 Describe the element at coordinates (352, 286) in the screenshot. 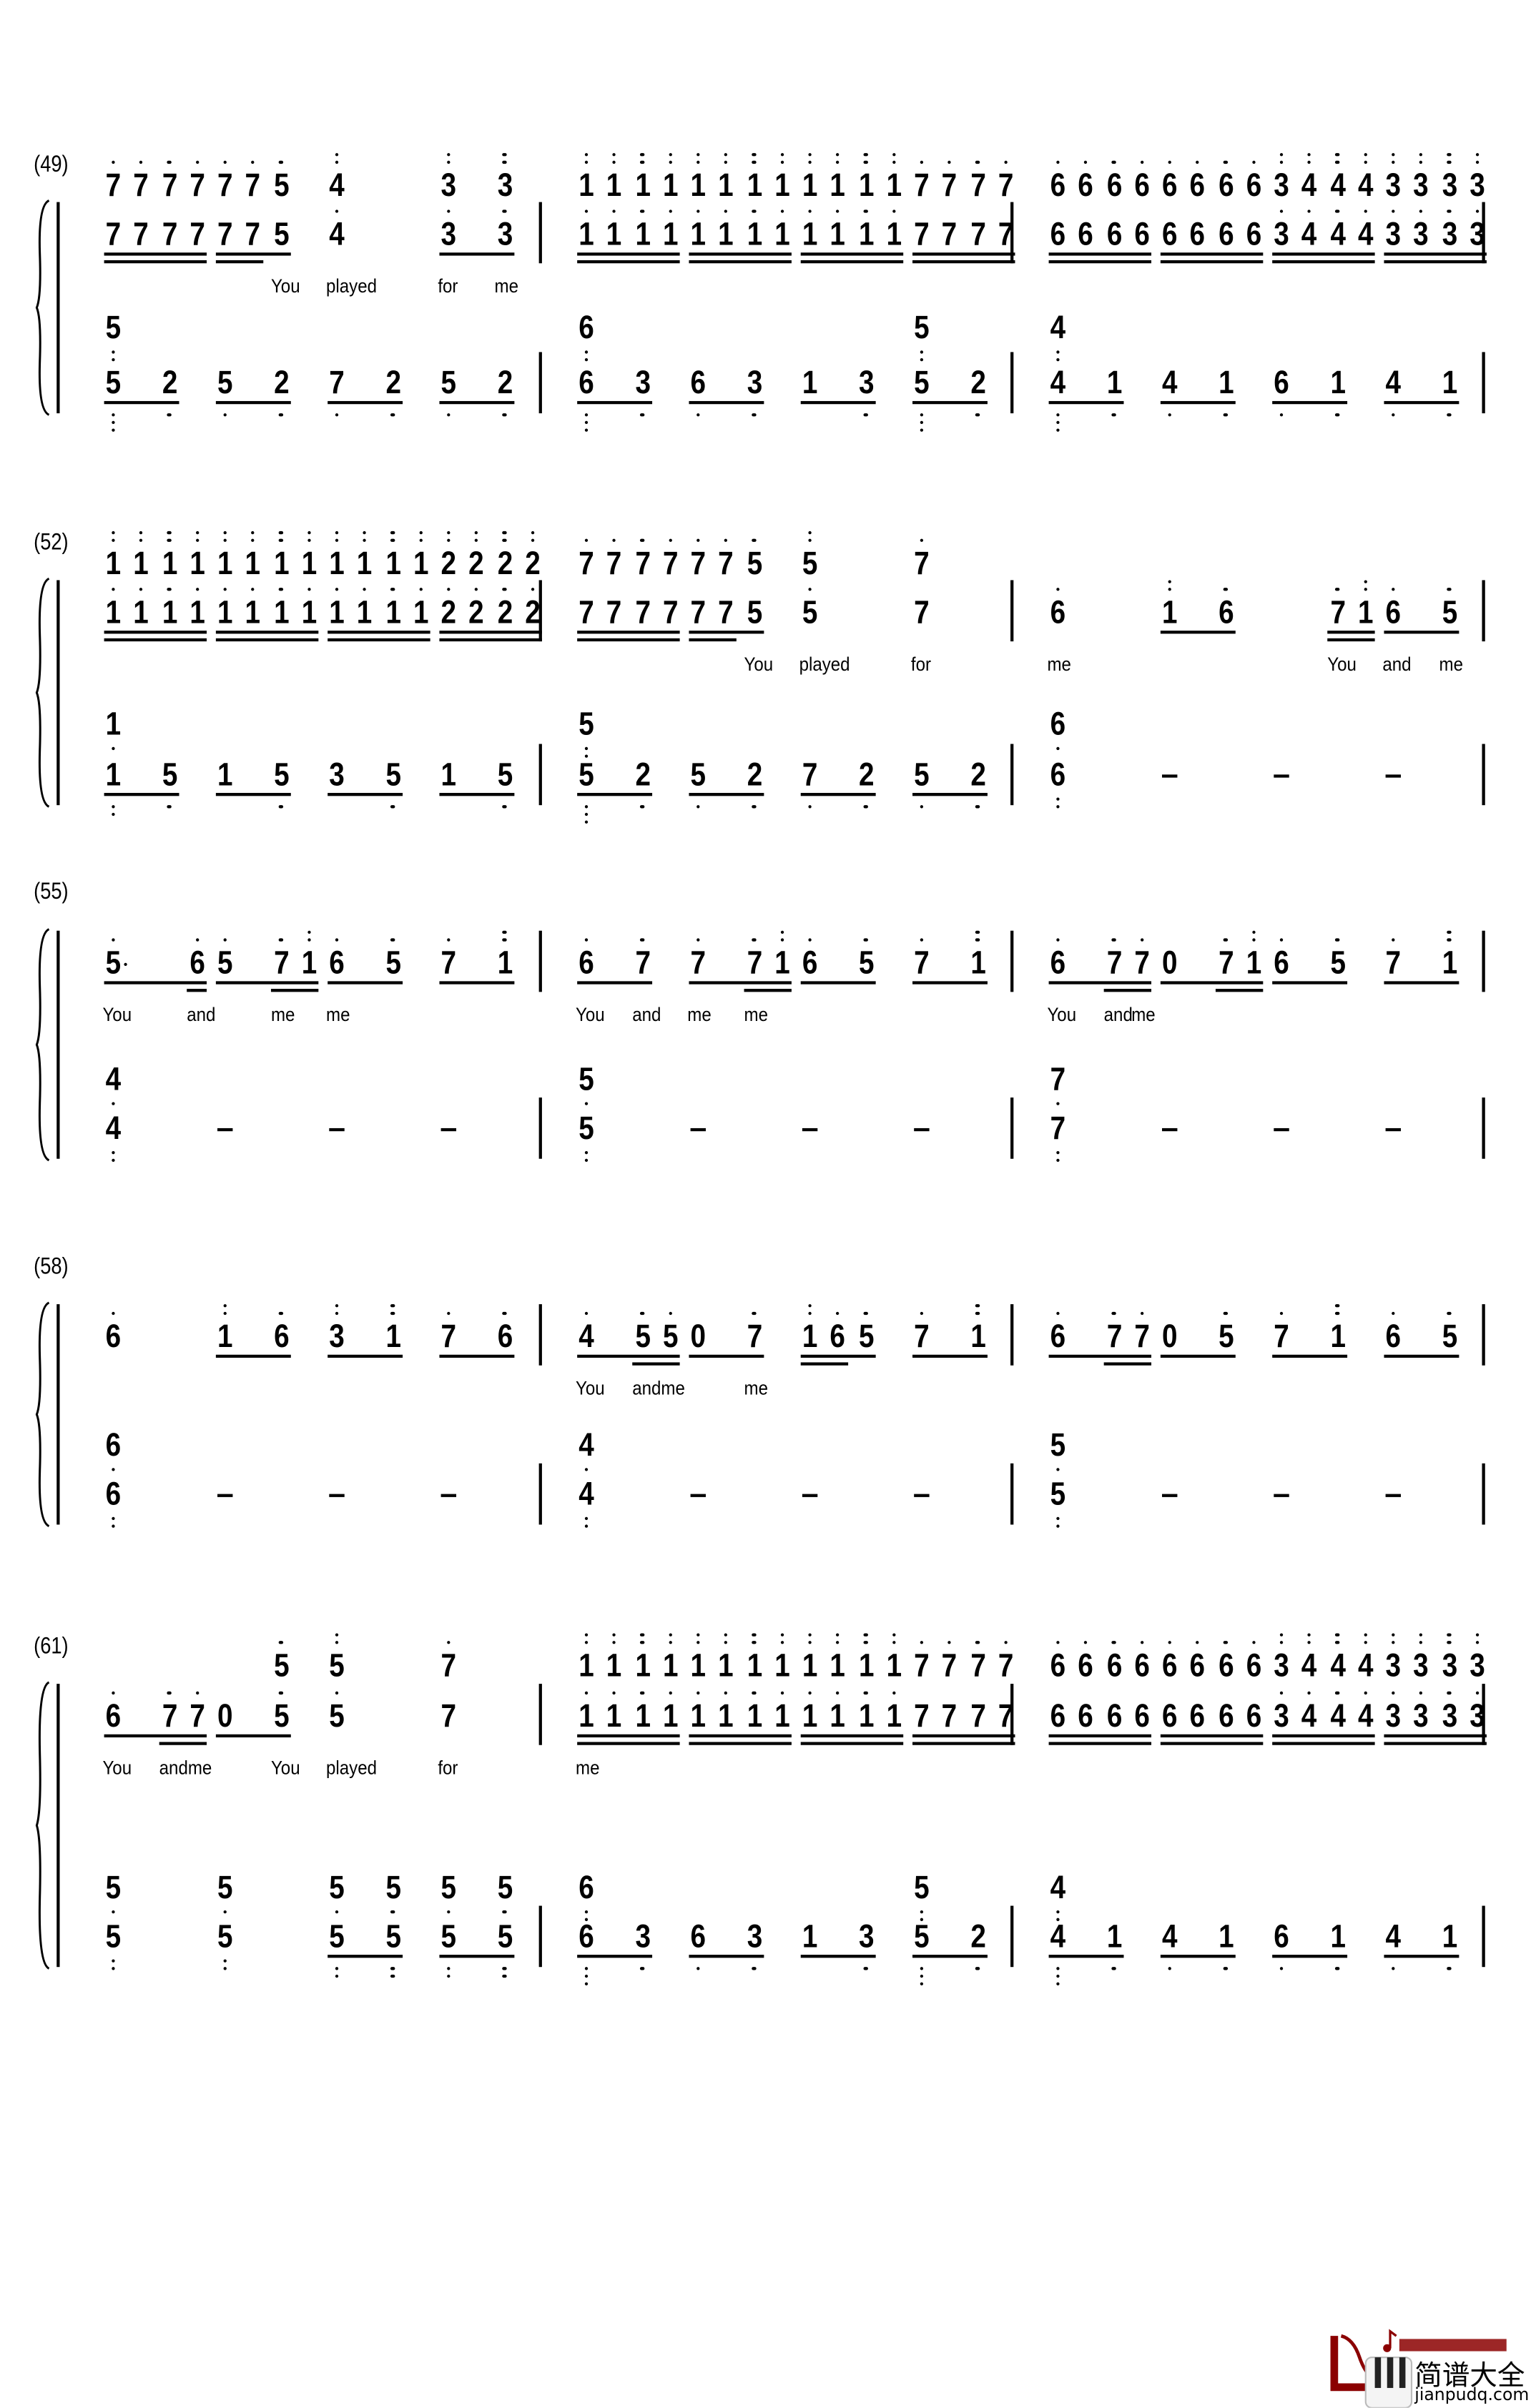

I see `lyric: played` at that location.